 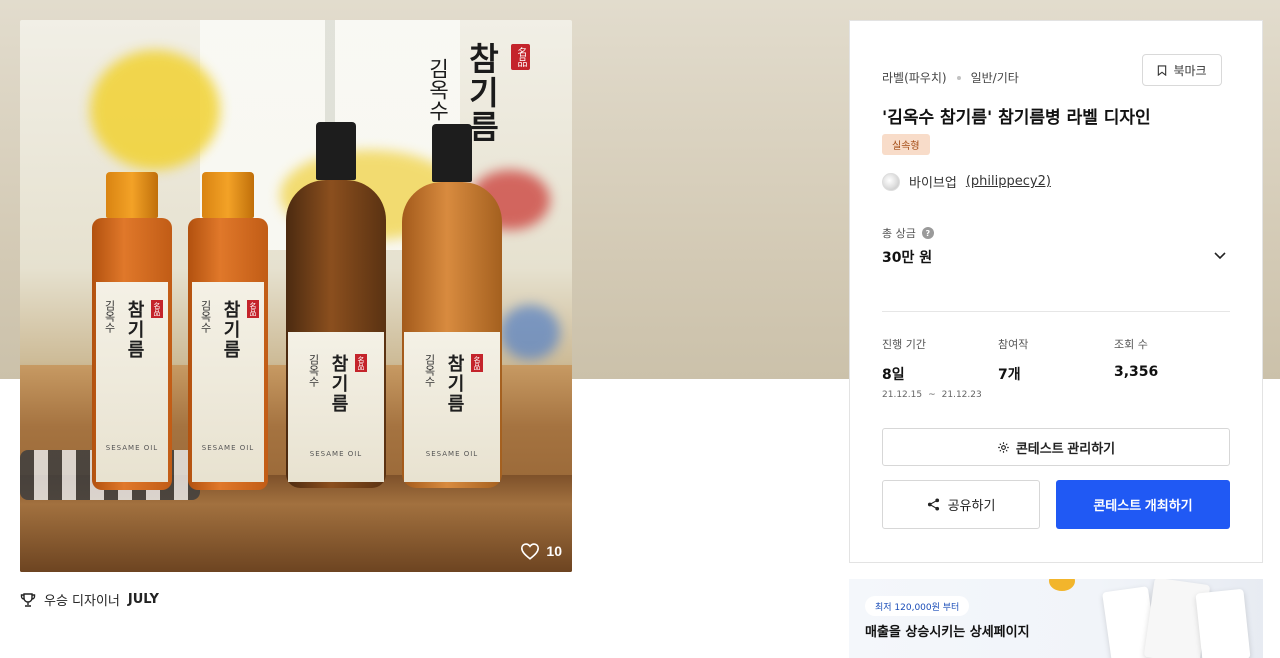 What do you see at coordinates (82, 601) in the screenshot?
I see `winner-prefix: 우승 디자이너` at bounding box center [82, 601].